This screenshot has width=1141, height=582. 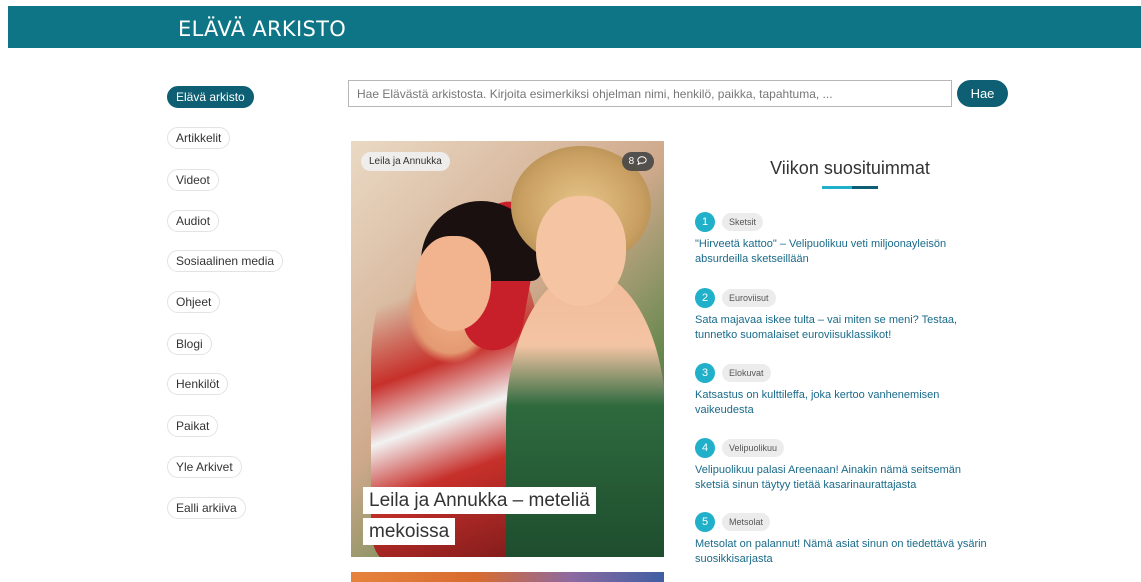 I want to click on category-tag: Sketsit, so click(x=743, y=222).